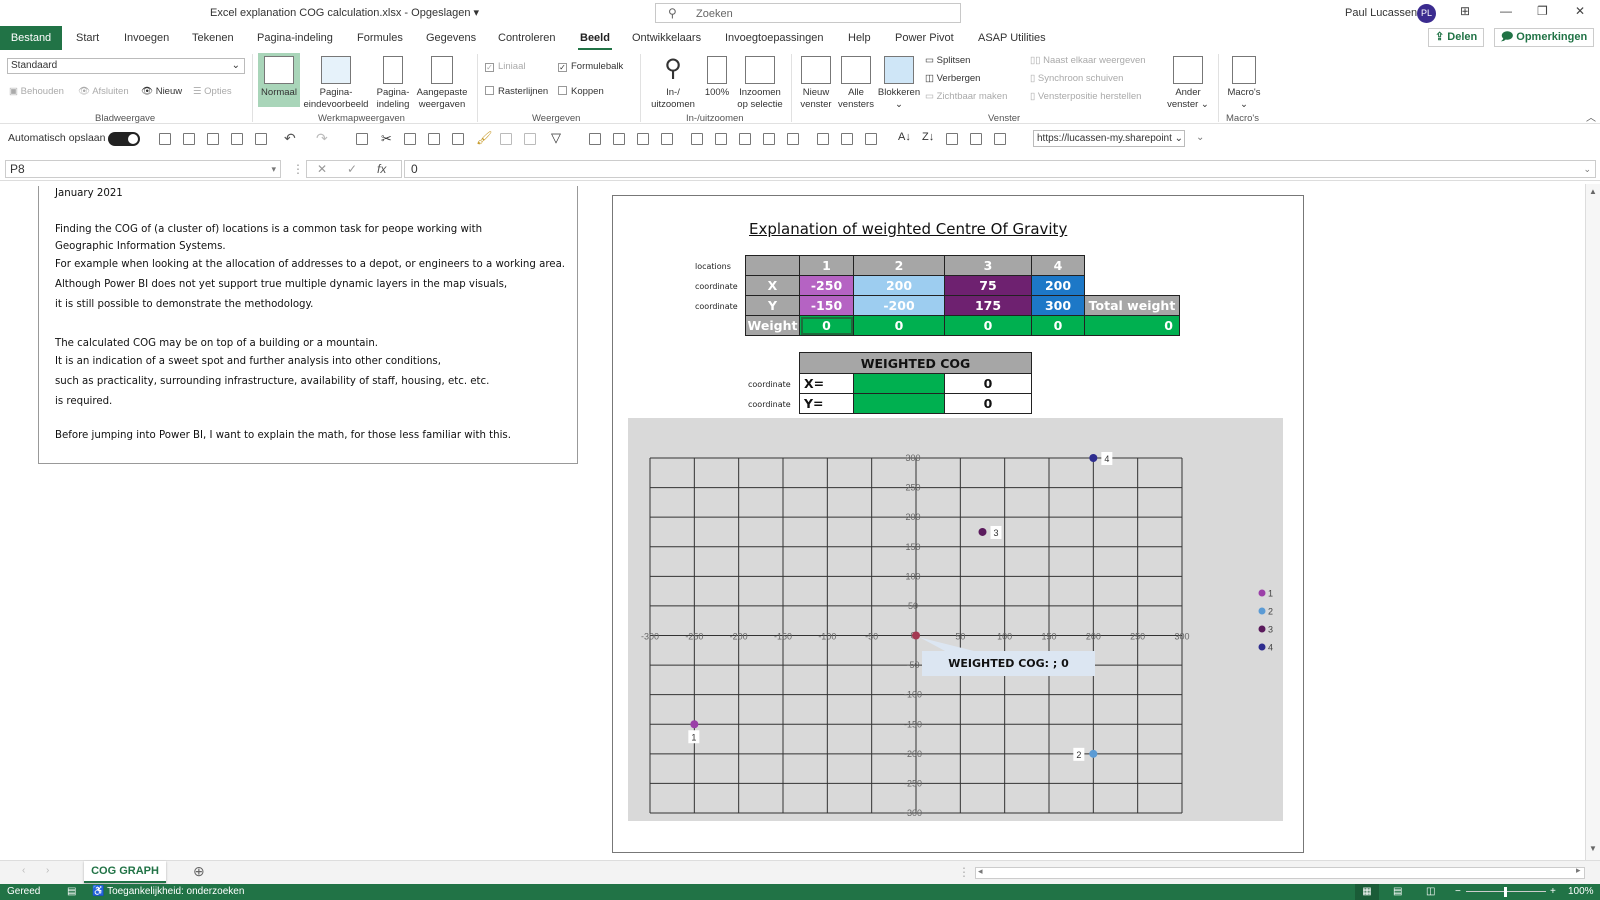  I want to click on table-cell: 4, so click(1058, 265).